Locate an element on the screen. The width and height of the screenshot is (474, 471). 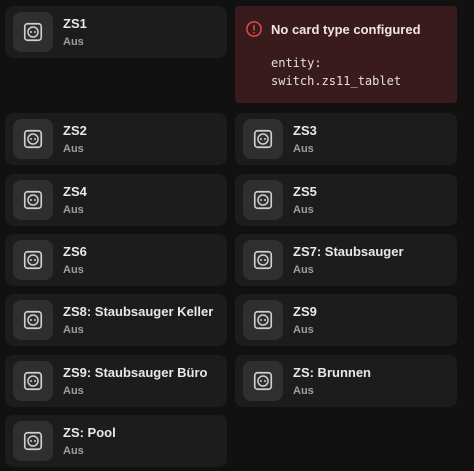
tile-name: ZS2 is located at coordinates (75, 130).